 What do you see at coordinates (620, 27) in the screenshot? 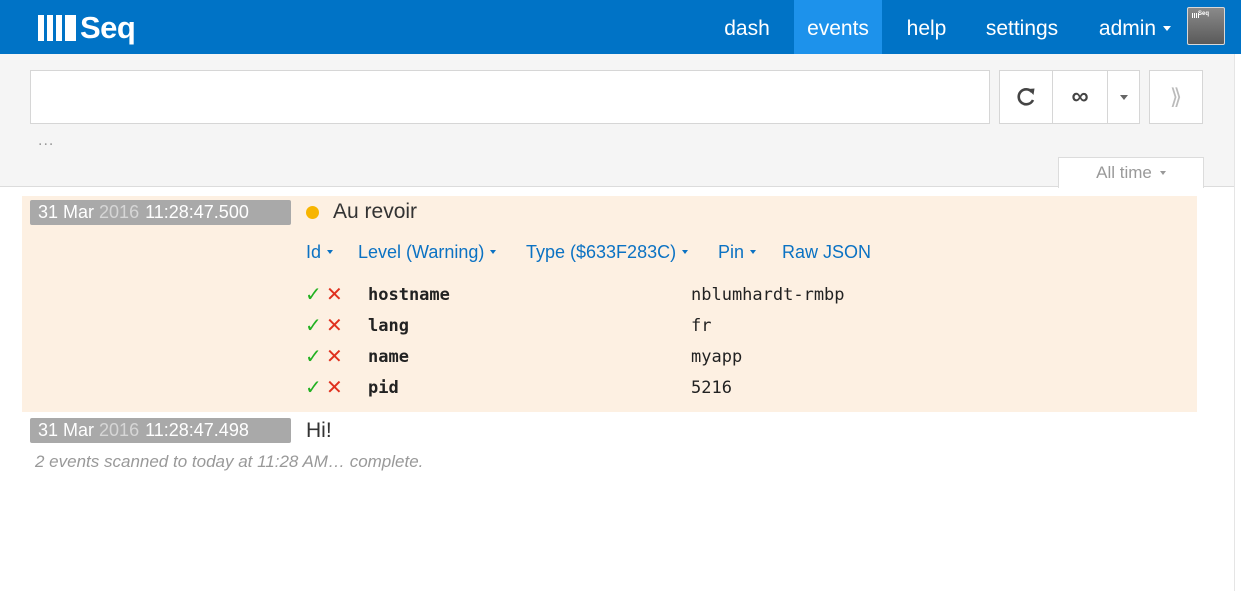
I see `top-navigation-bar: Seq dash events help settings admin Seq` at bounding box center [620, 27].